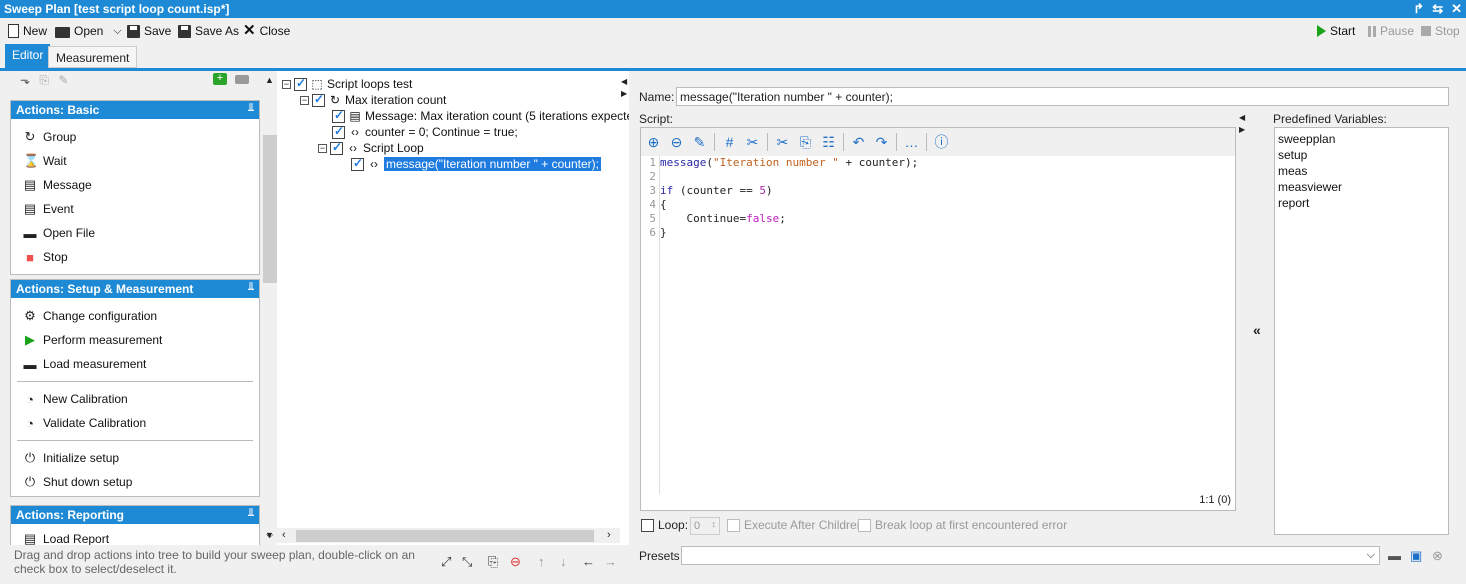 The height and width of the screenshot is (584, 1466). Describe the element at coordinates (828, 142) in the screenshot. I see `paste-icon: ☷` at that location.